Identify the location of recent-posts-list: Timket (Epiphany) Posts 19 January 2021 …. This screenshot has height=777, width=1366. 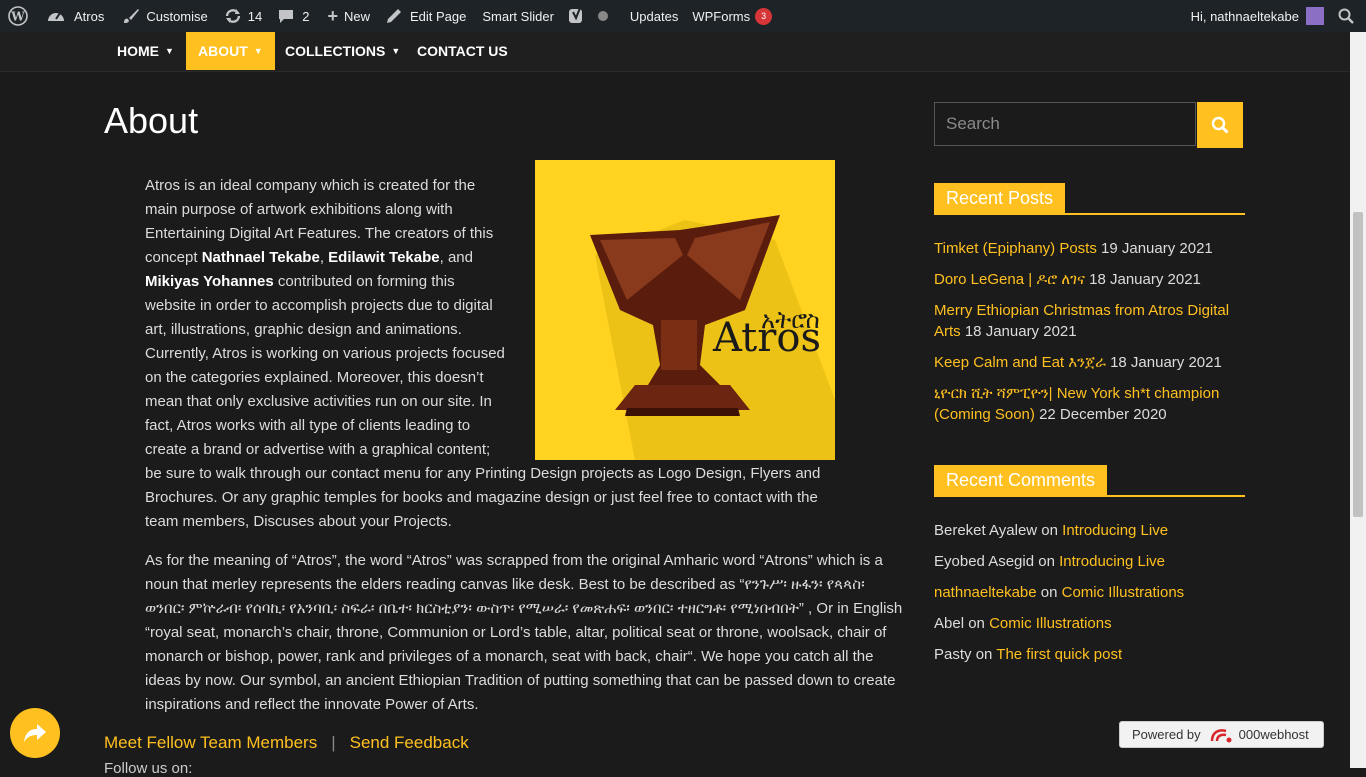
(1089, 336).